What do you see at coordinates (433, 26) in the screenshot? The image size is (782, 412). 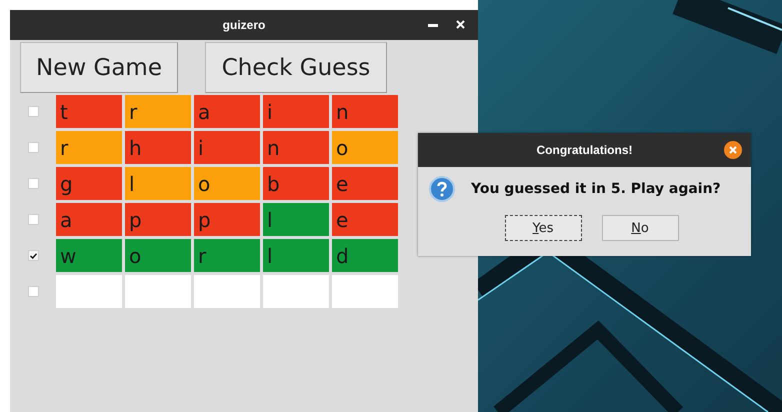 I see `minimize-icon` at bounding box center [433, 26].